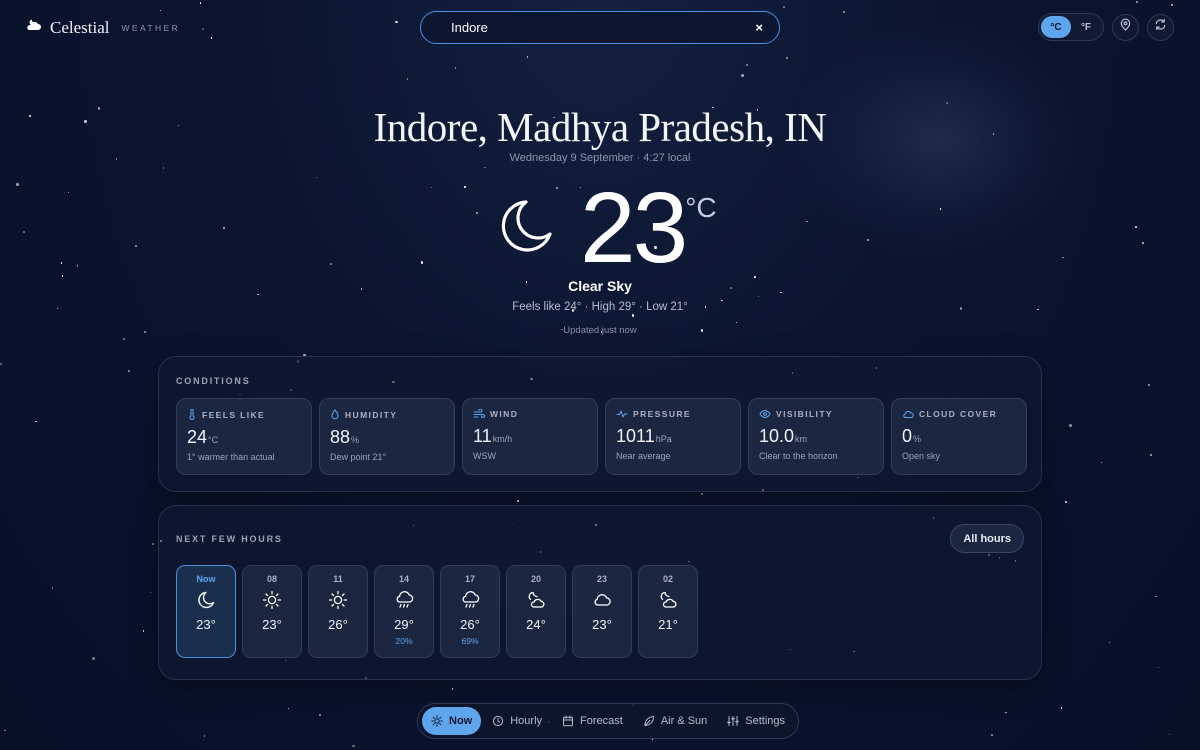 Image resolution: width=1200 pixels, height=750 pixels. I want to click on location-title: Indore, Madhya Pradesh, IN, so click(600, 127).